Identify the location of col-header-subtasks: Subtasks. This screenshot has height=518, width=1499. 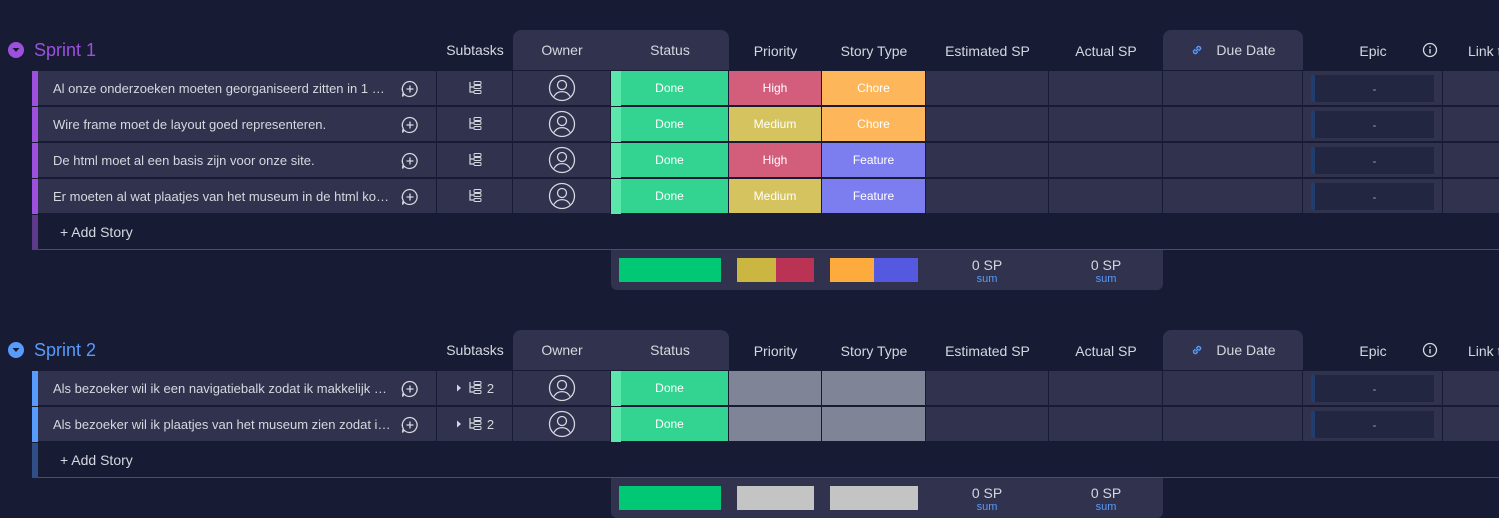
(475, 50).